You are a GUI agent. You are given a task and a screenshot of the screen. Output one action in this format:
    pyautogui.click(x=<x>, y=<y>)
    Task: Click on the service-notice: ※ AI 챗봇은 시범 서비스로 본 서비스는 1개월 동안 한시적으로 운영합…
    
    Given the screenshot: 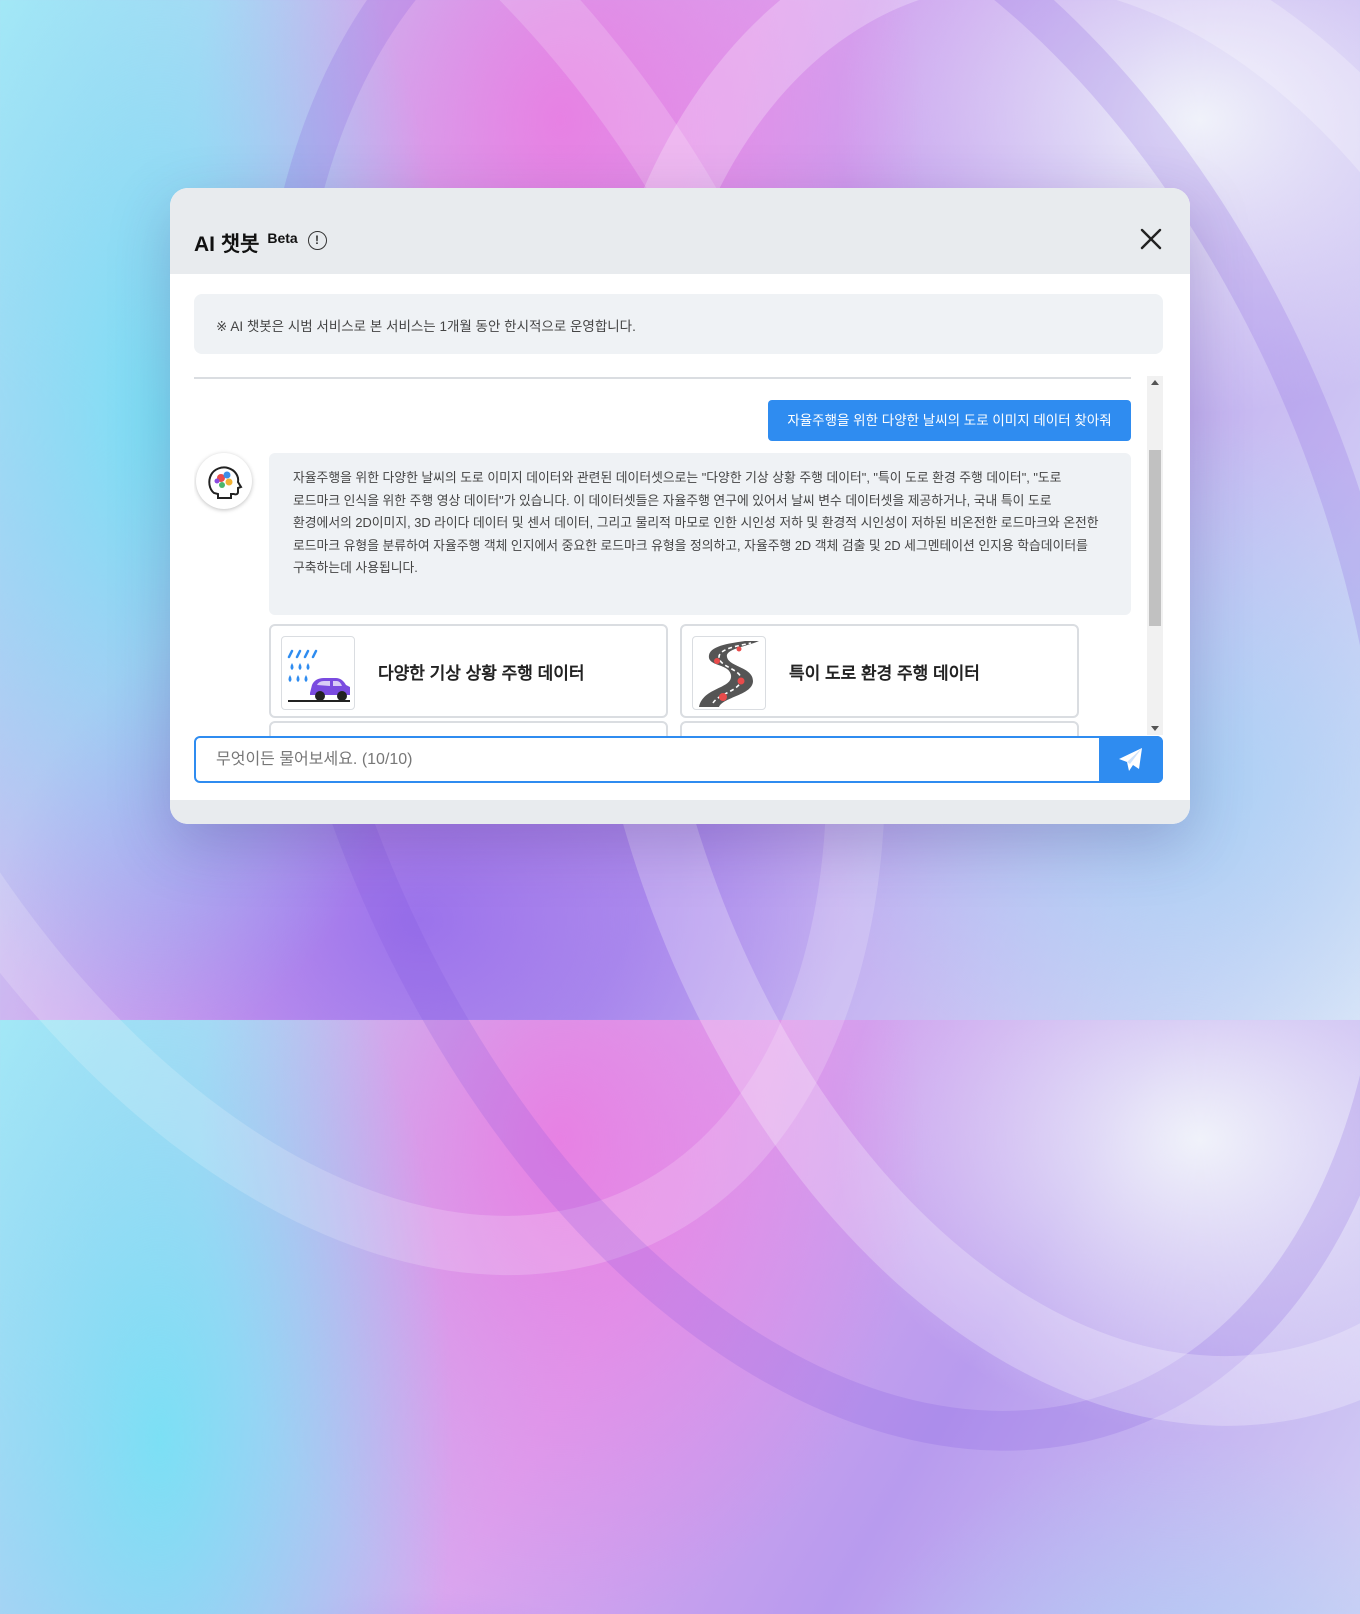 What is the action you would take?
    pyautogui.click(x=678, y=324)
    